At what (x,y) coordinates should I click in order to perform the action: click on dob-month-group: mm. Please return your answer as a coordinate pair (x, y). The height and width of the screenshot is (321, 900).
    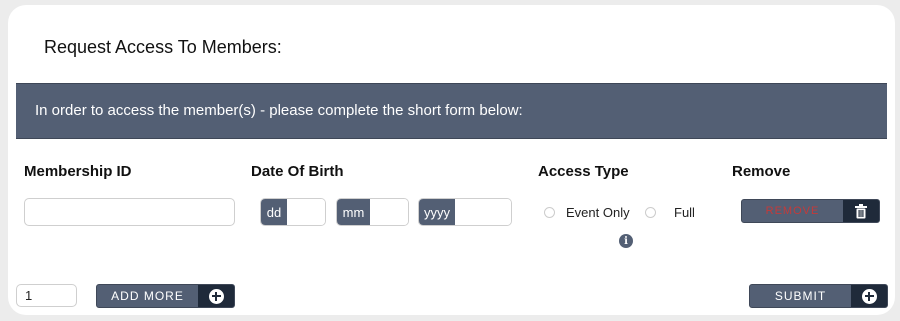
    Looking at the image, I should click on (372, 212).